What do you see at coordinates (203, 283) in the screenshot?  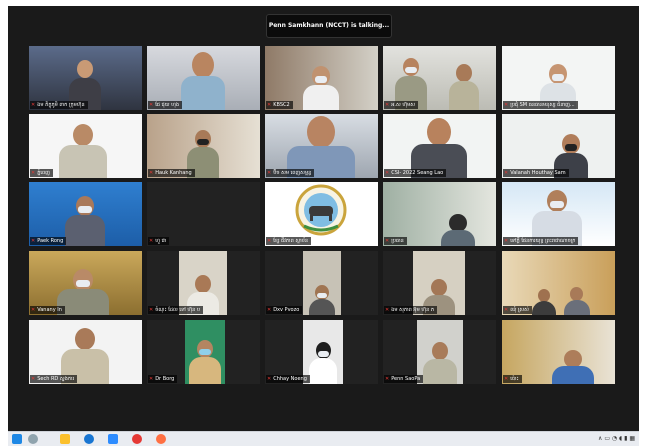 I see `video-tile: ✕ ចំណុះ ដែល ទៅ ហ៊ុន ប` at bounding box center [203, 283].